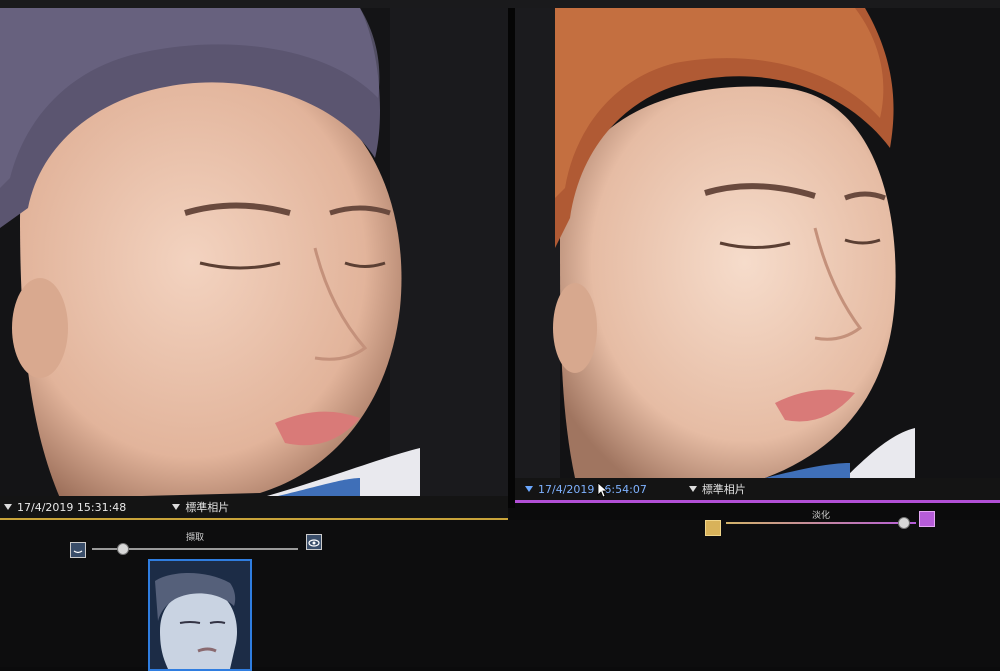 The height and width of the screenshot is (671, 1000). Describe the element at coordinates (566, 489) in the screenshot. I see `right-date-prefix: 17/4/2019` at that location.